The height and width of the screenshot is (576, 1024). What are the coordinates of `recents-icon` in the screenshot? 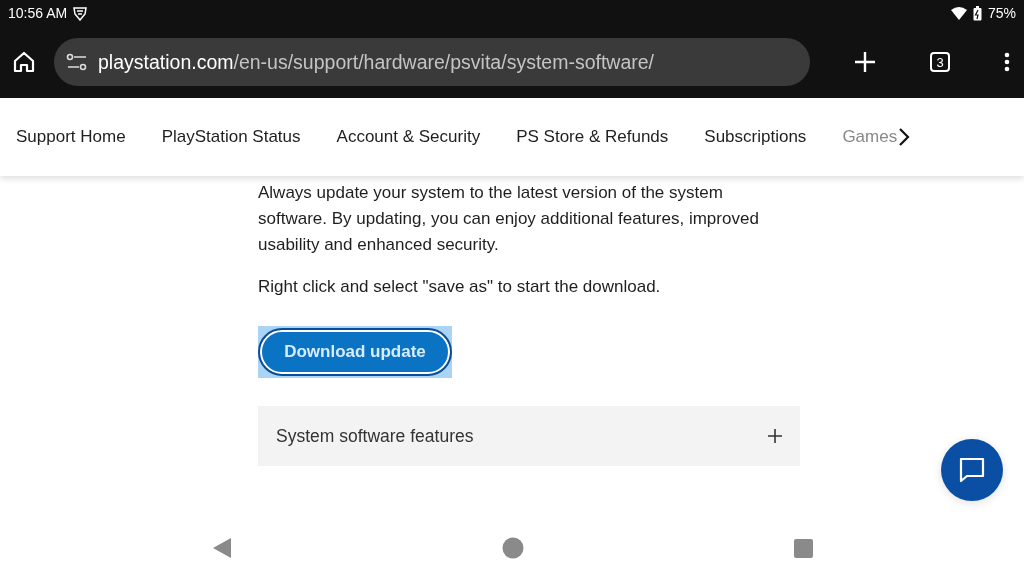 It's located at (803, 548).